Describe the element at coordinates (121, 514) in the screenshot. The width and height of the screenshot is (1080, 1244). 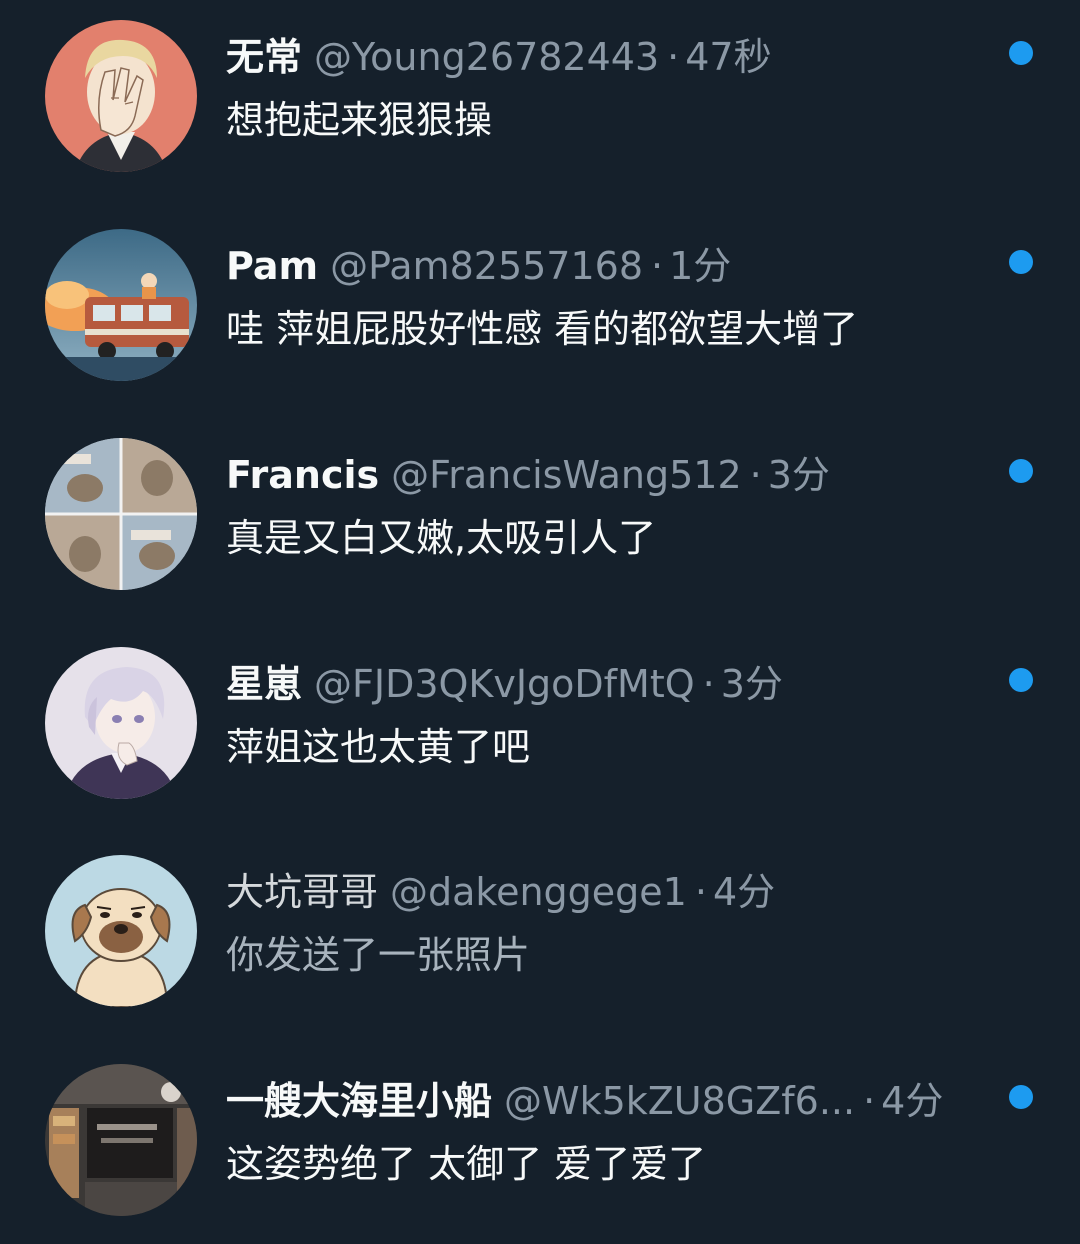
I see `cat-grid-avatar` at that location.